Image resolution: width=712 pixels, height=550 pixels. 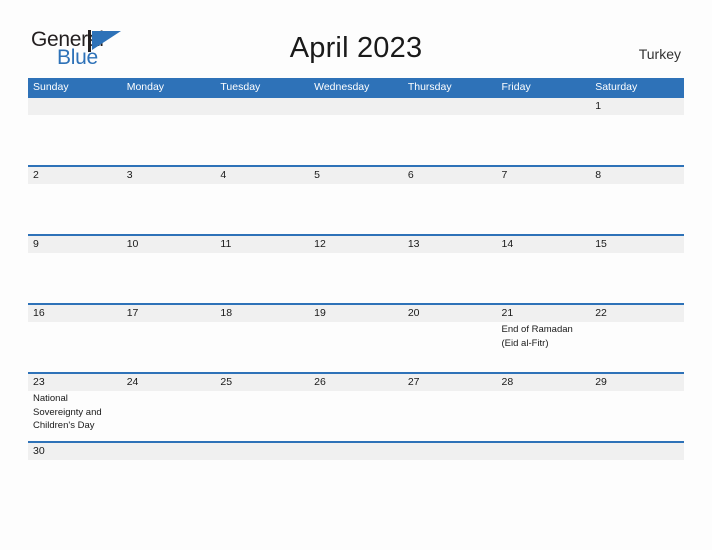 I want to click on day-cell: 2, so click(x=75, y=175).